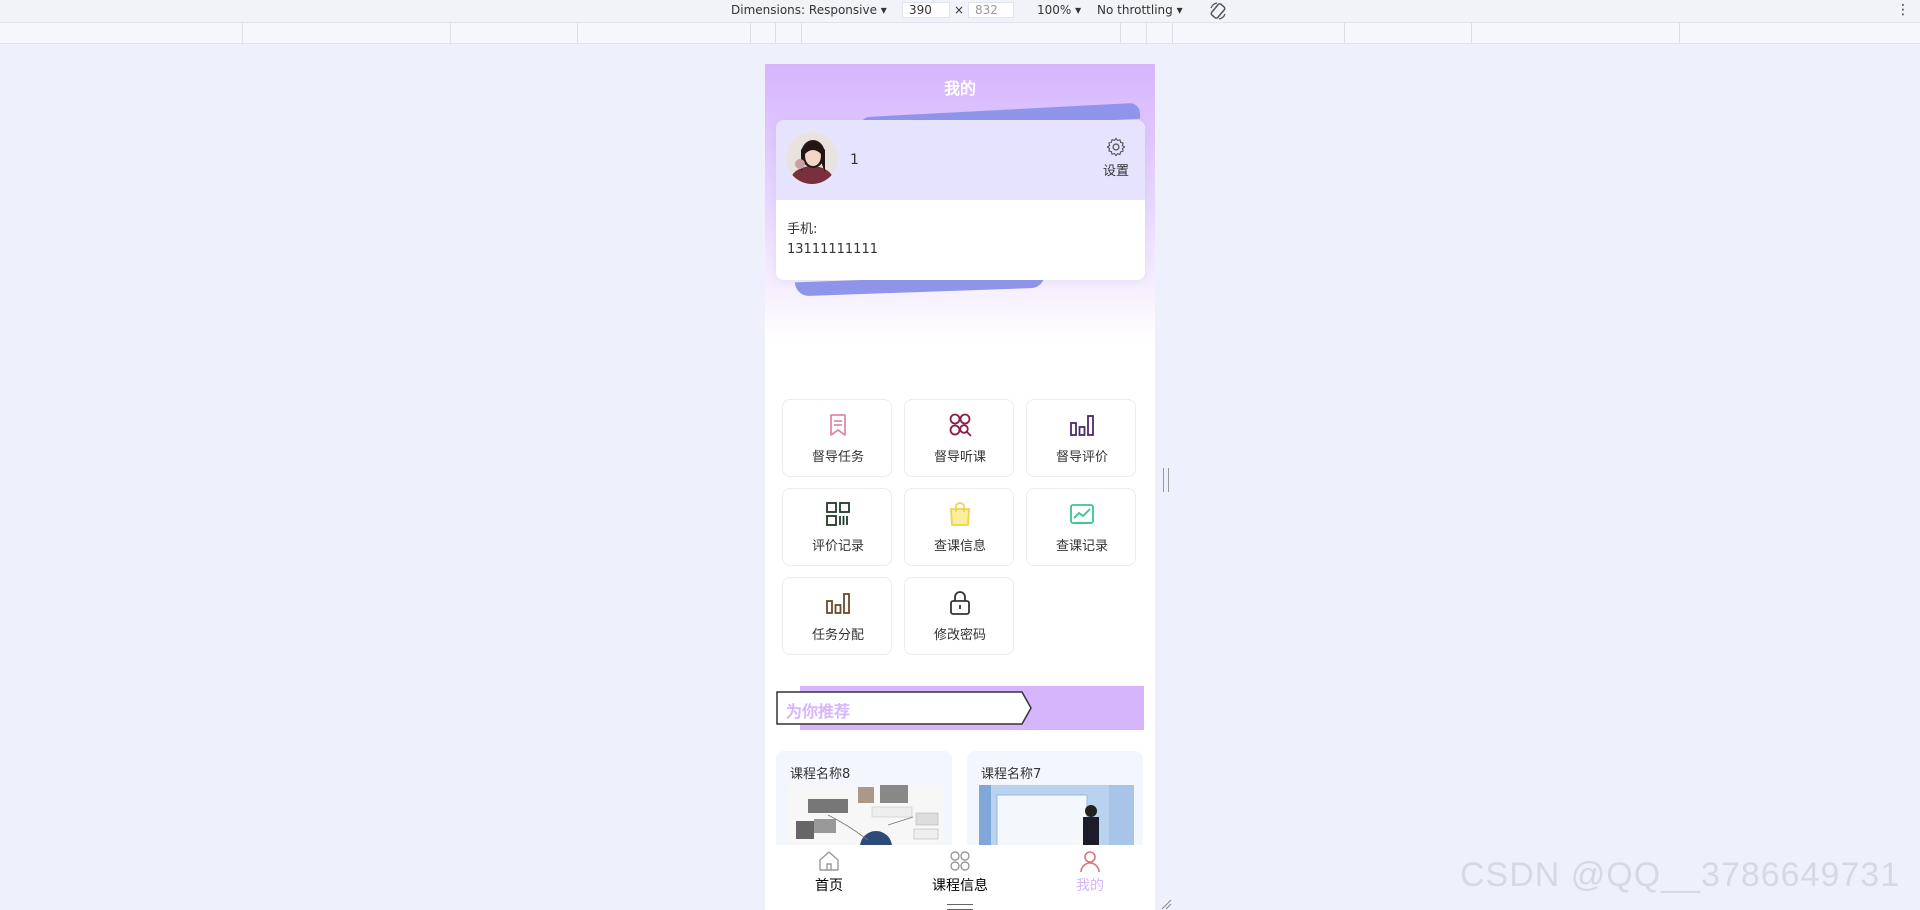 This screenshot has height=910, width=1920. What do you see at coordinates (1116, 147) in the screenshot?
I see `gear-icon` at bounding box center [1116, 147].